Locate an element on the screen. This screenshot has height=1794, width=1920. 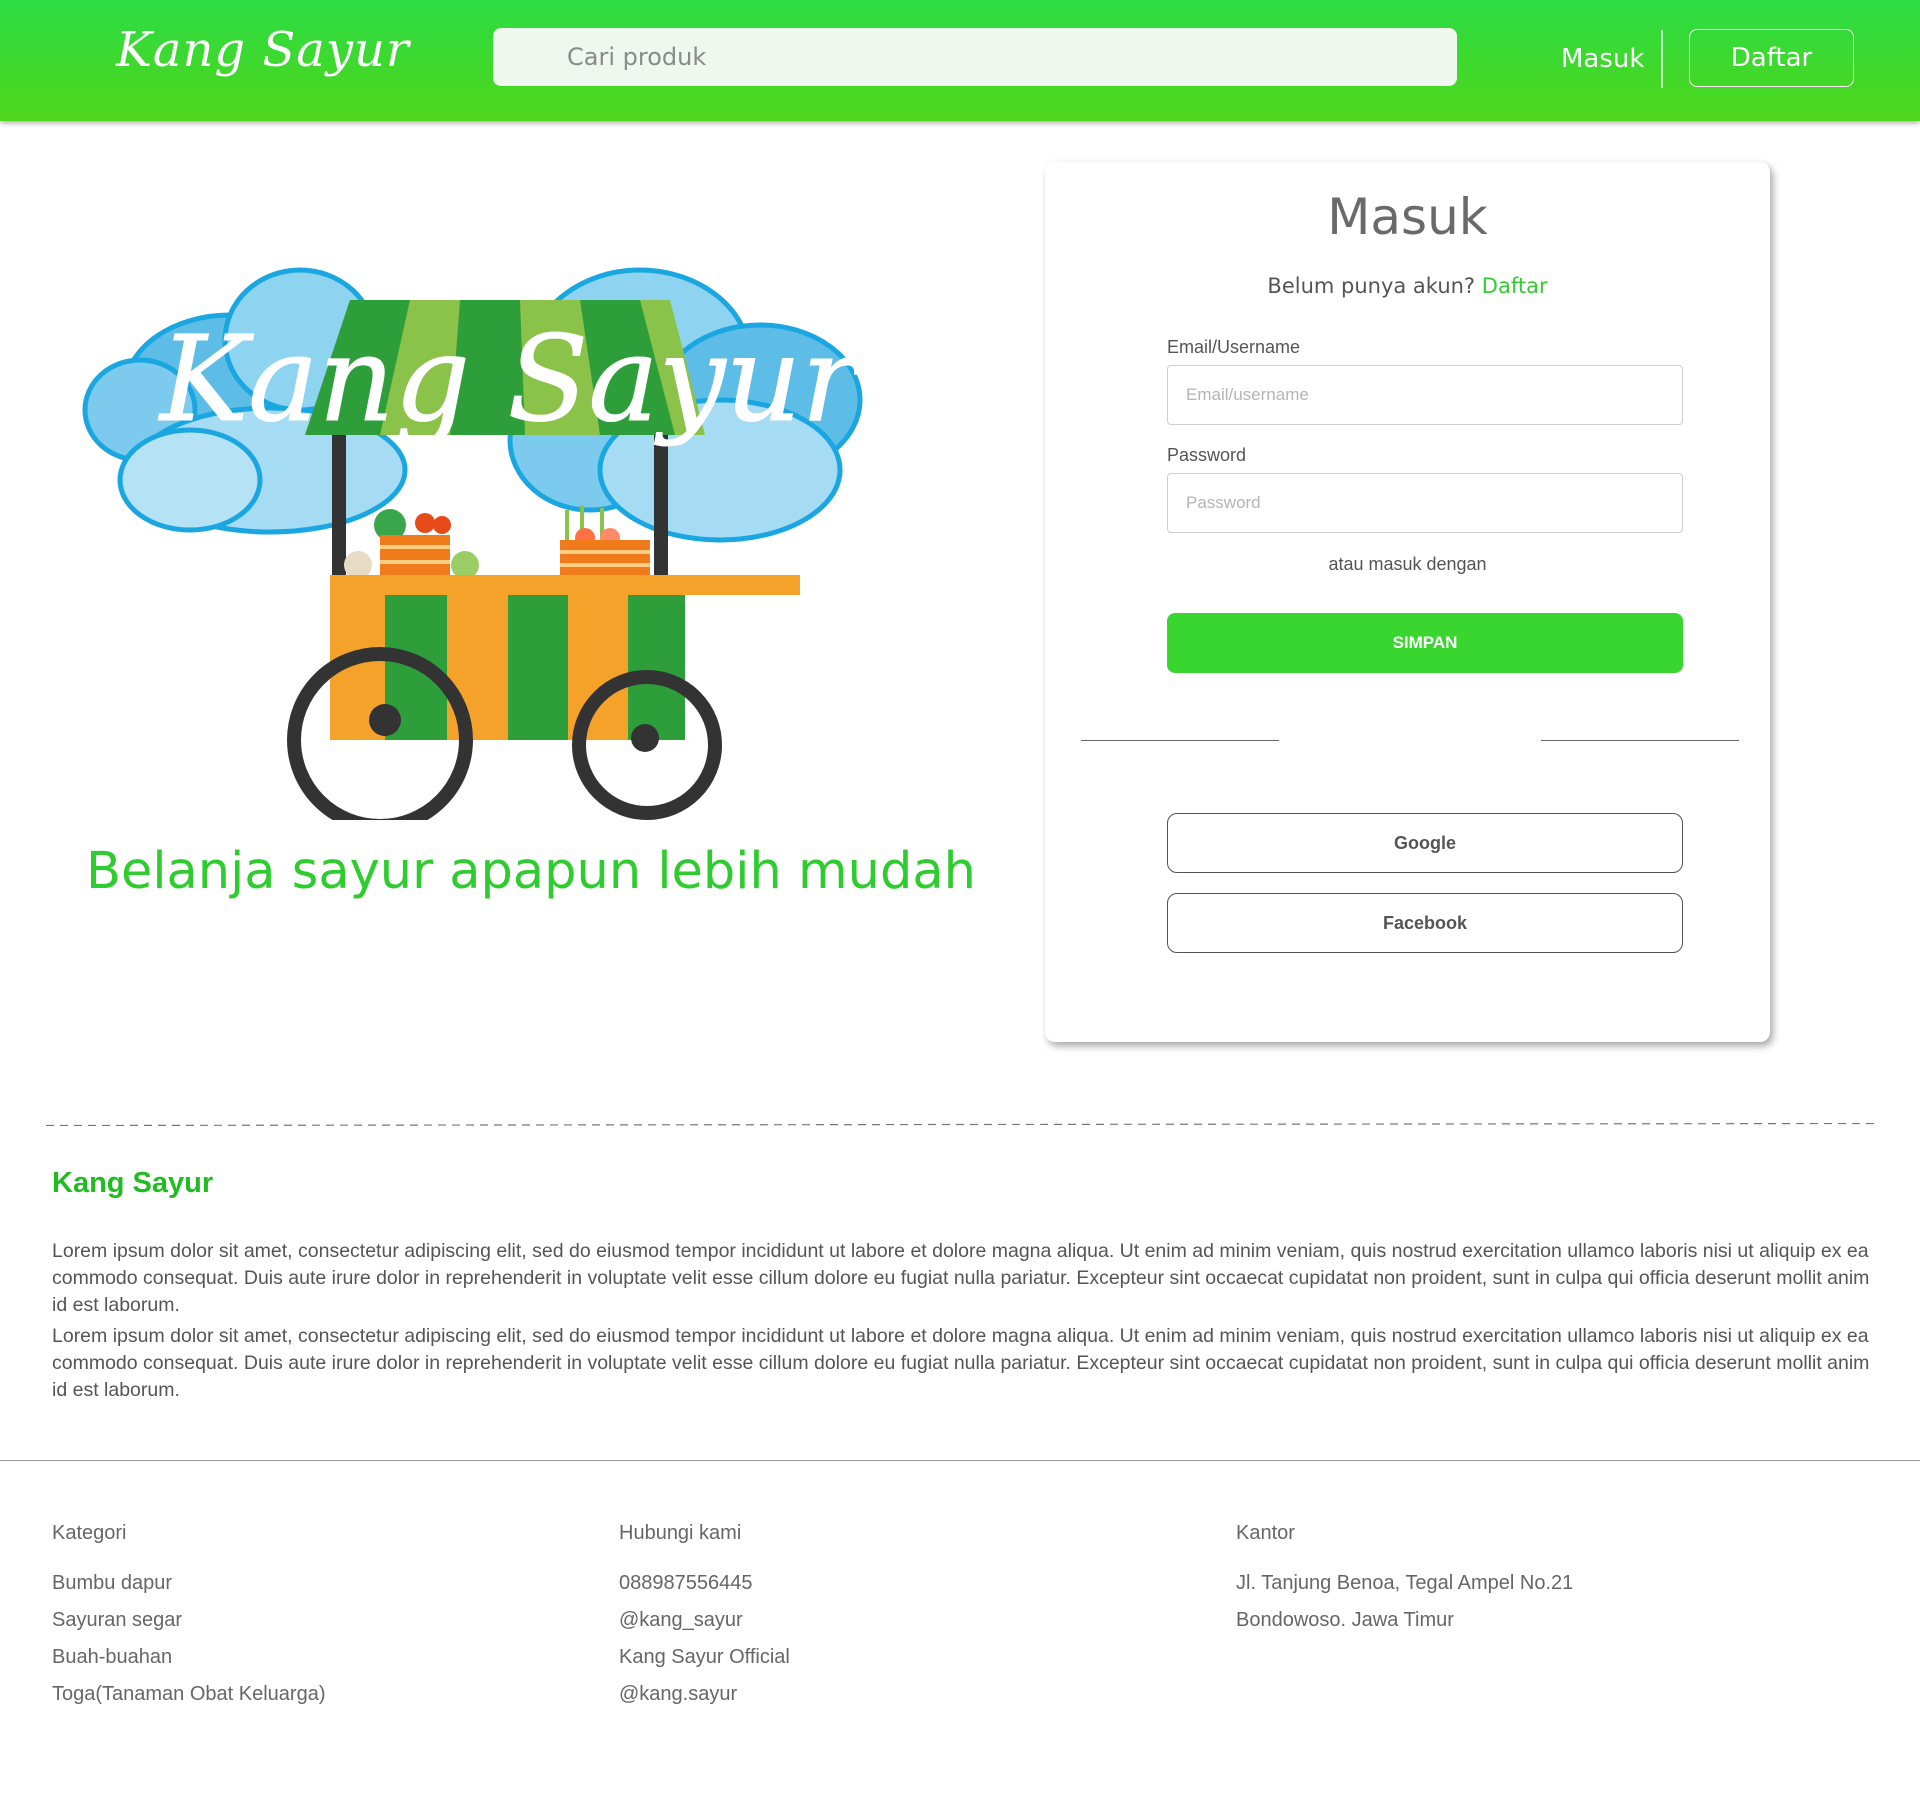
email-field is located at coordinates (1425, 395).